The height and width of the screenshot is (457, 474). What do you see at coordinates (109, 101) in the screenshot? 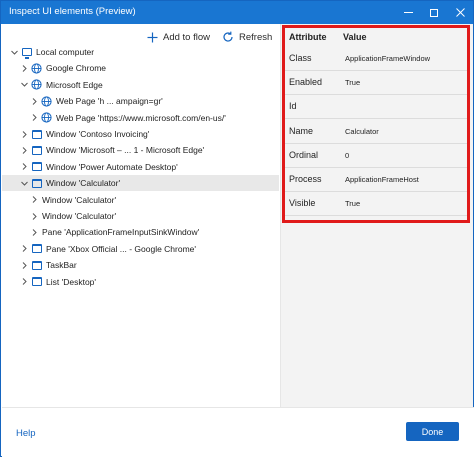
I see `tree-node-label: Web Page 'h ... ampaign=gr'` at bounding box center [109, 101].